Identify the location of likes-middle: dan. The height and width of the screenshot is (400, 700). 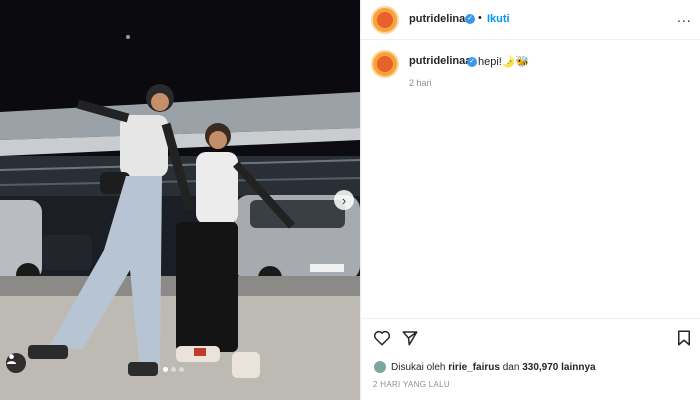
(511, 367).